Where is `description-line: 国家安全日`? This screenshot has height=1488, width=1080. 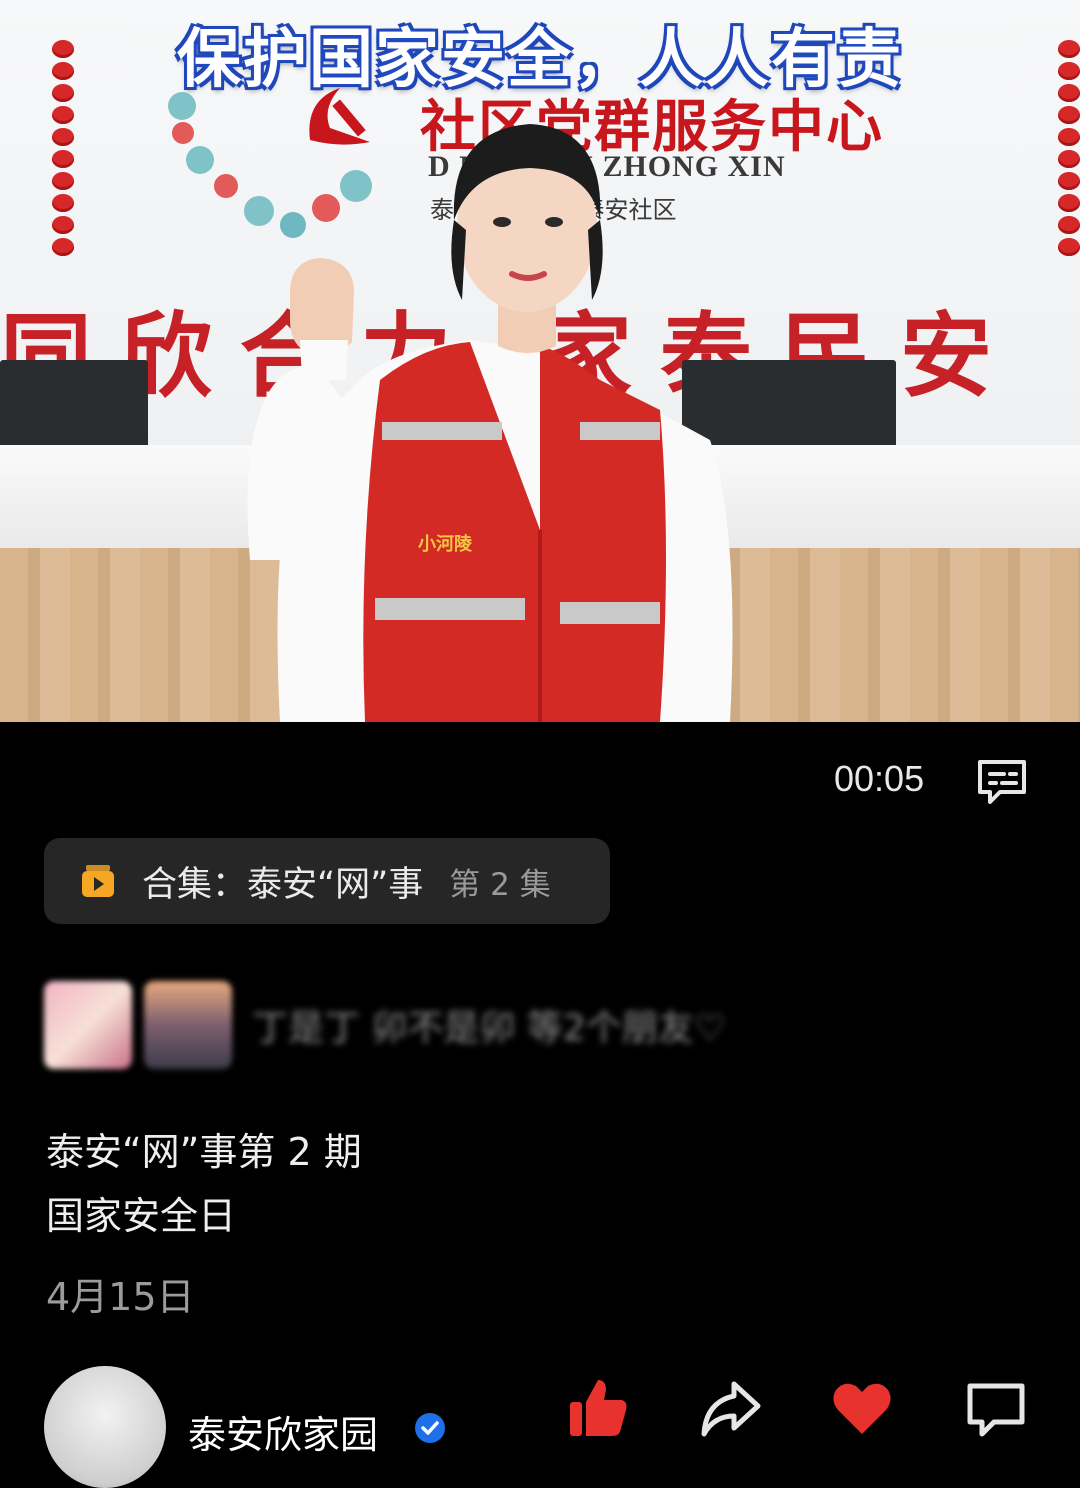 description-line: 国家安全日 is located at coordinates (141, 1216).